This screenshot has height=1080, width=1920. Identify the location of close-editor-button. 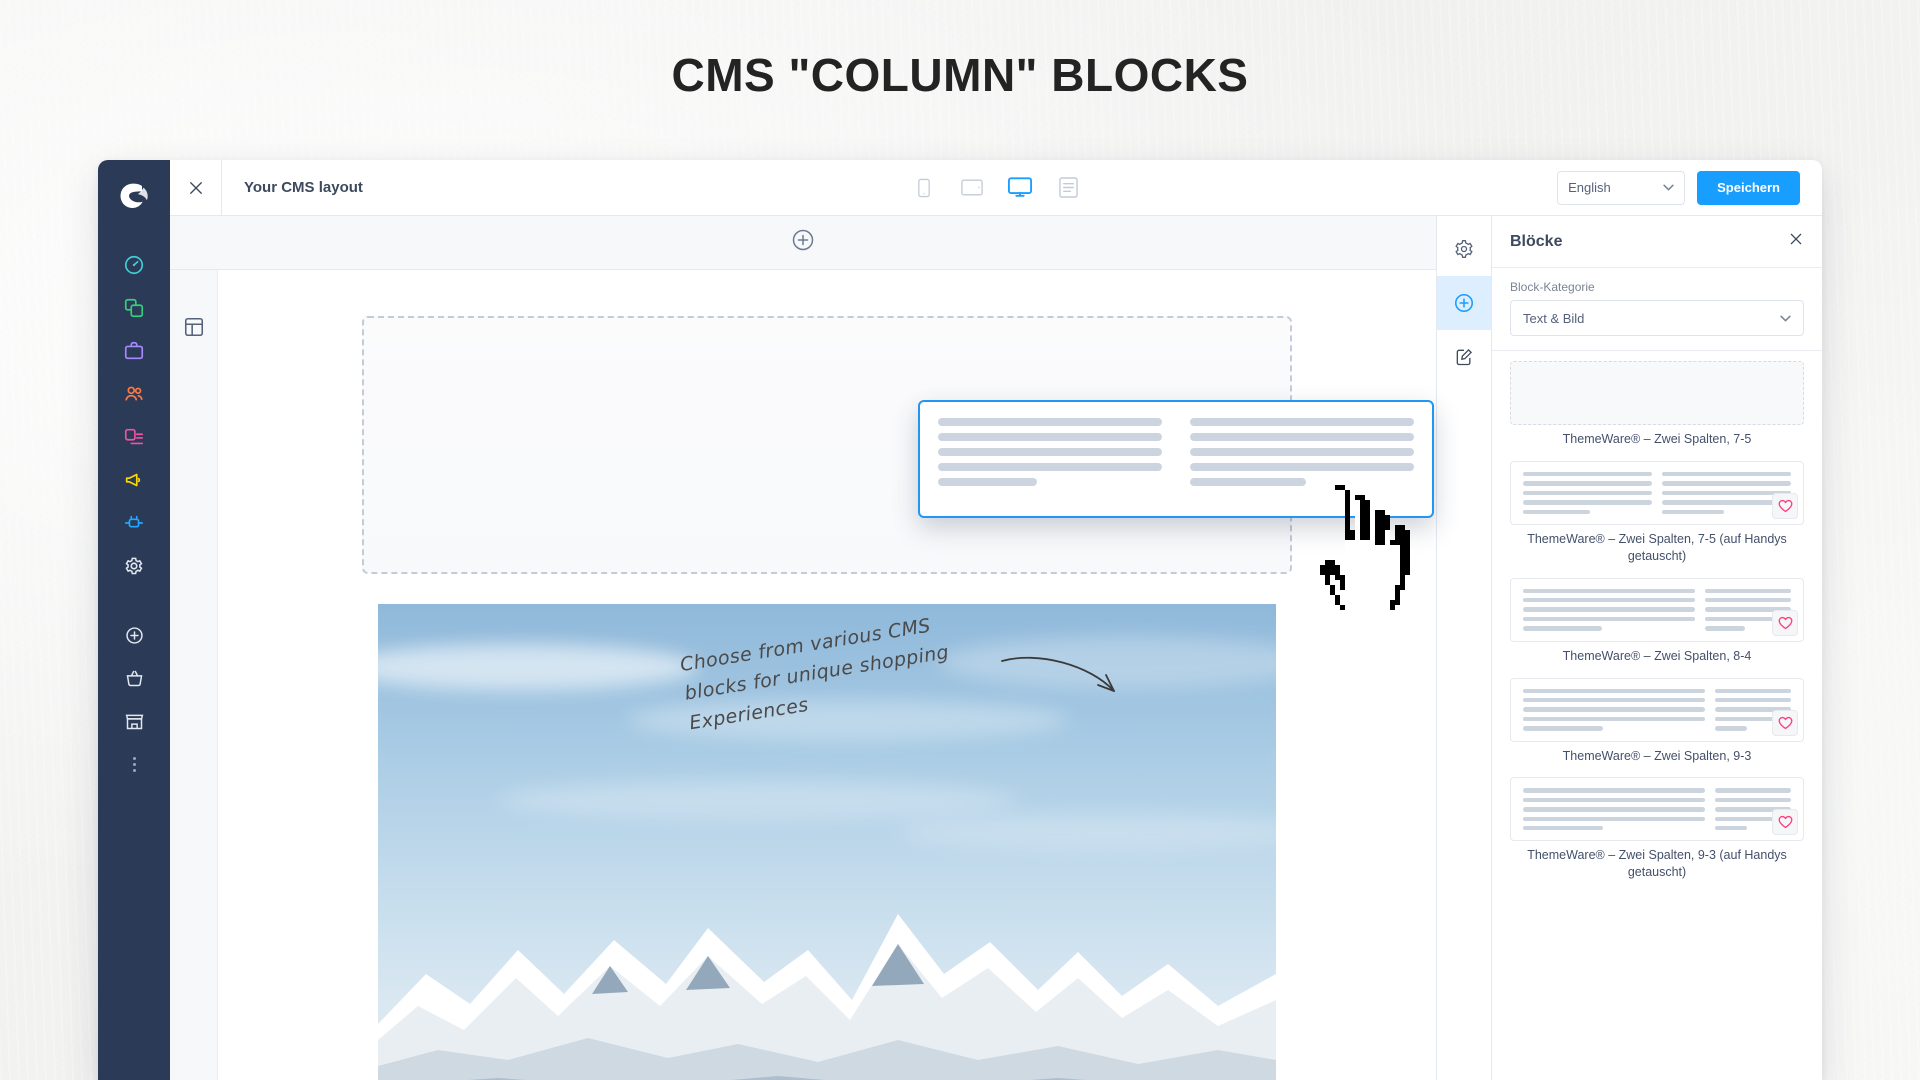
(196, 187).